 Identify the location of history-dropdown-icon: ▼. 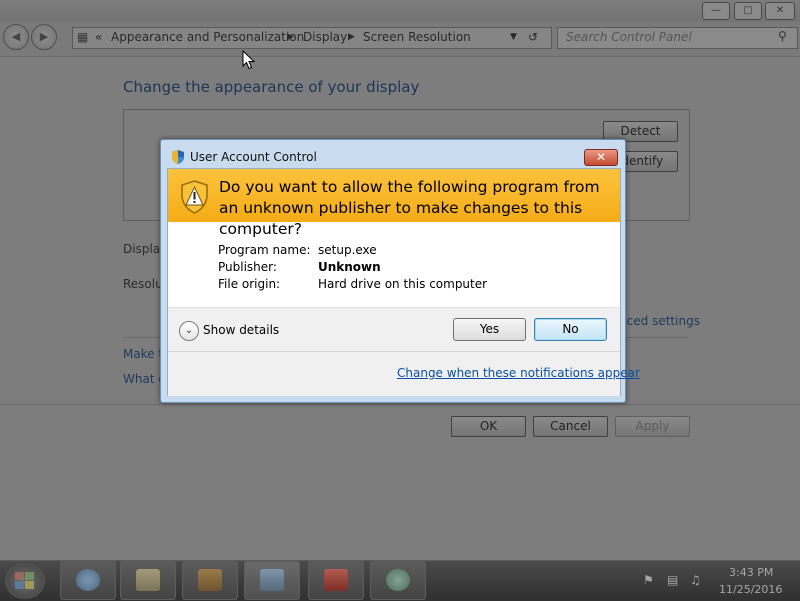
(513, 37).